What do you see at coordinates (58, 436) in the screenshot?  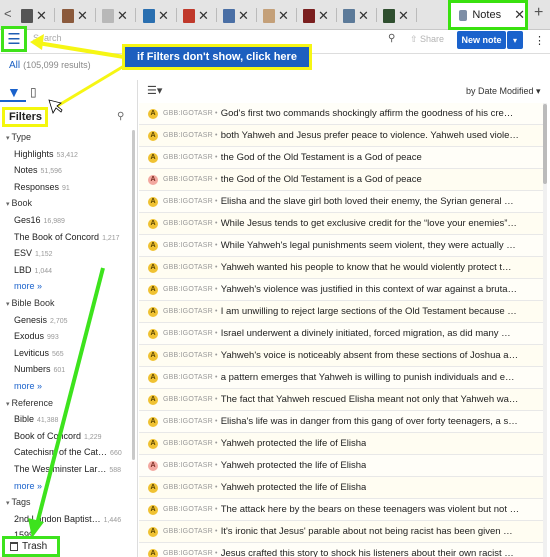 I see `filter-item: Book of Concord 1,229` at bounding box center [58, 436].